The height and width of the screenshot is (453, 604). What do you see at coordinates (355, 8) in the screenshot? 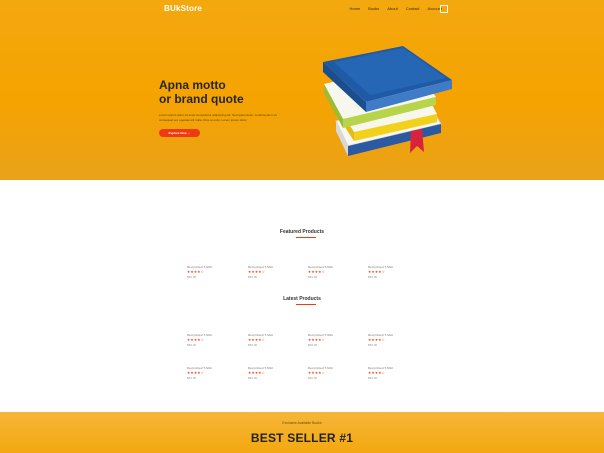
I see `nav-home: Home` at bounding box center [355, 8].